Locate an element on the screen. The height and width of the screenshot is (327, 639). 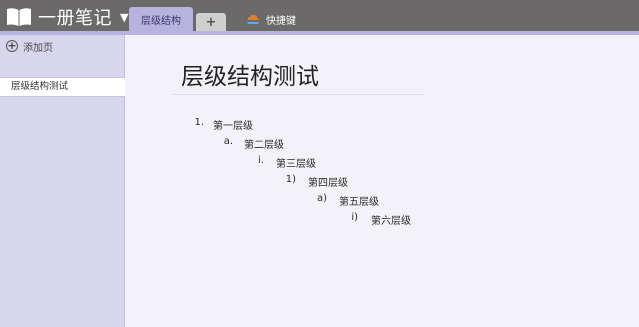
page-title: 层级结构测试 is located at coordinates (250, 74).